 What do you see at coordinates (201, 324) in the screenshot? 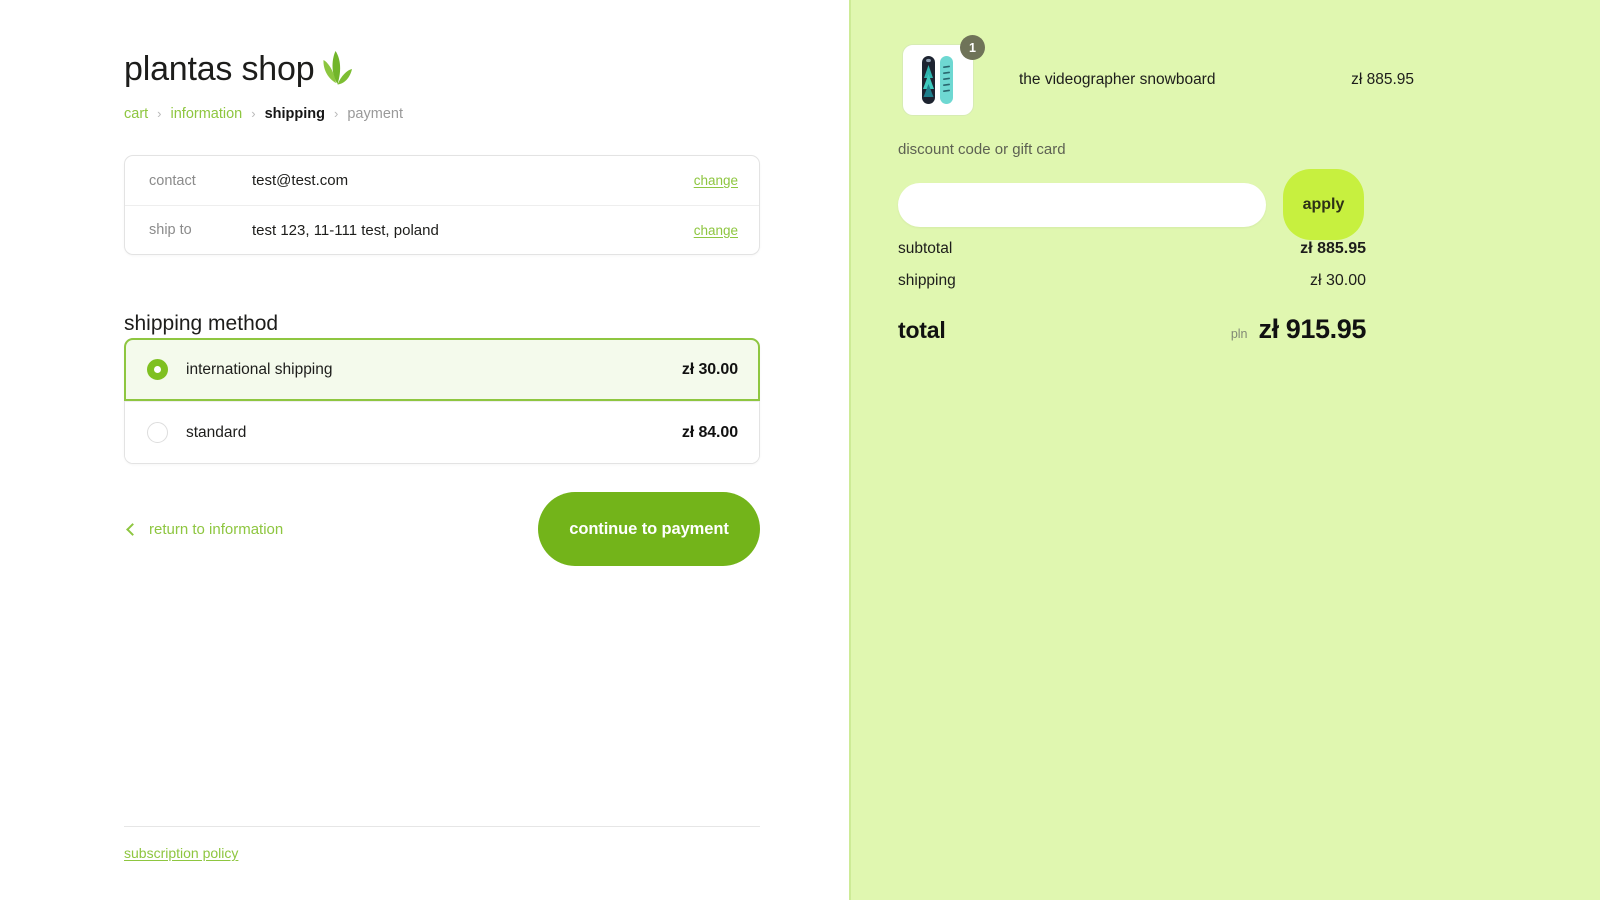
I see `shipping-method-title: shipping method` at bounding box center [201, 324].